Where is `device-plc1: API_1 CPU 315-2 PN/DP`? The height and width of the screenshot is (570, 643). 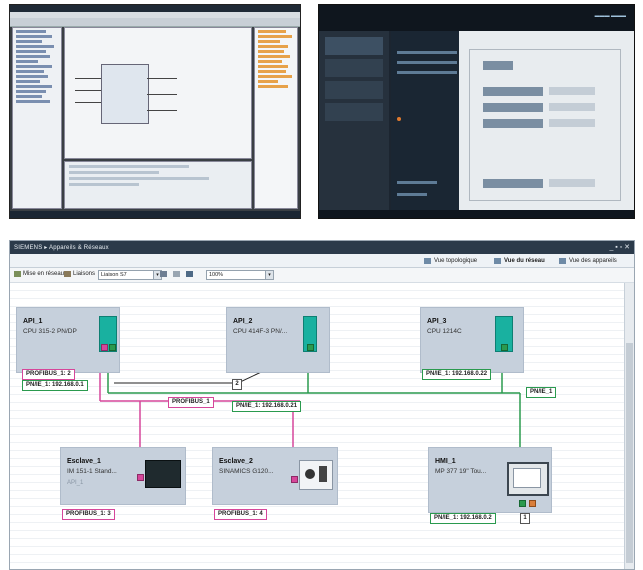
device-plc1: API_1 CPU 315-2 PN/DP is located at coordinates (68, 340).